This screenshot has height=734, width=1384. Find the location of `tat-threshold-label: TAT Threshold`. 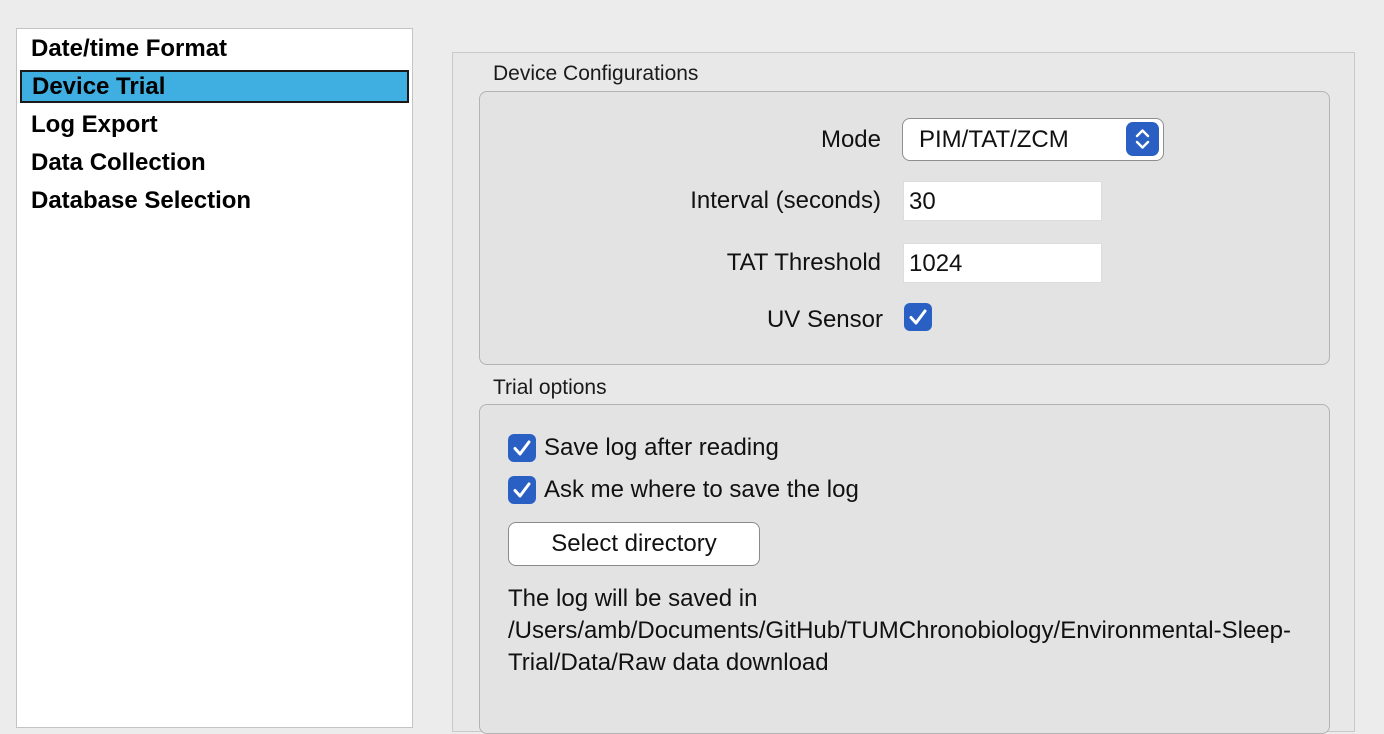

tat-threshold-label: TAT Threshold is located at coordinates (803, 262).